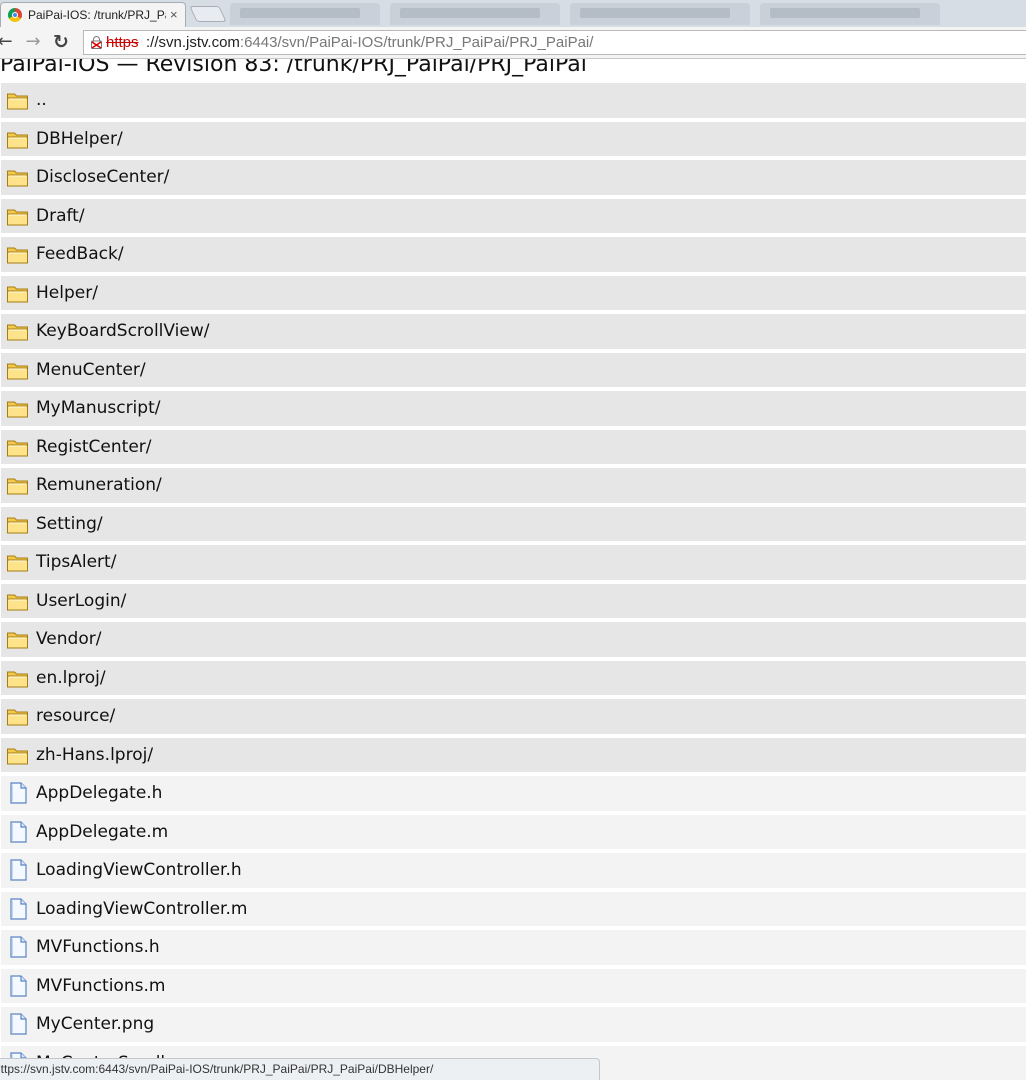 This screenshot has width=1026, height=1080. What do you see at coordinates (513, 793) in the screenshot?
I see `file-row: AppDelegate.h` at bounding box center [513, 793].